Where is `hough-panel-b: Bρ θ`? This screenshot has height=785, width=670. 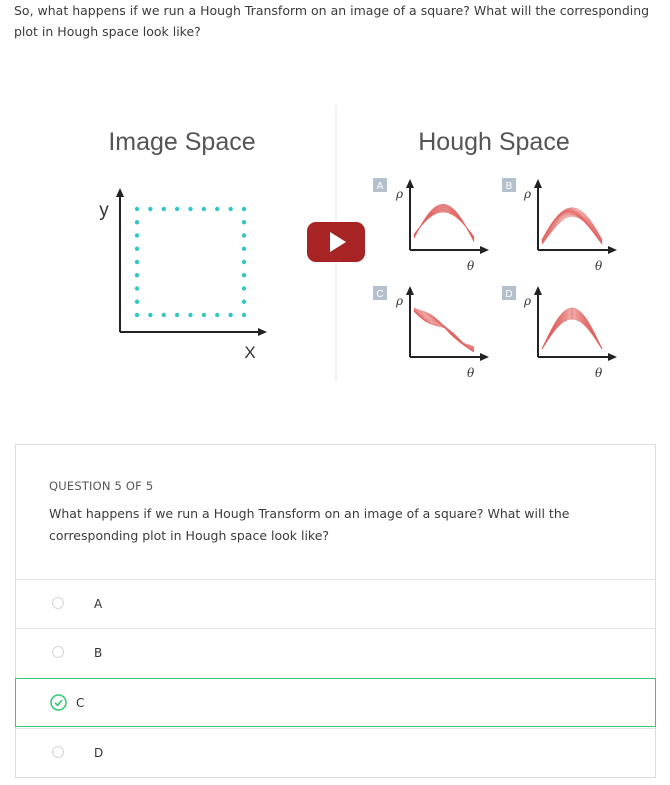
hough-panel-b: Bρ θ is located at coordinates (559, 225).